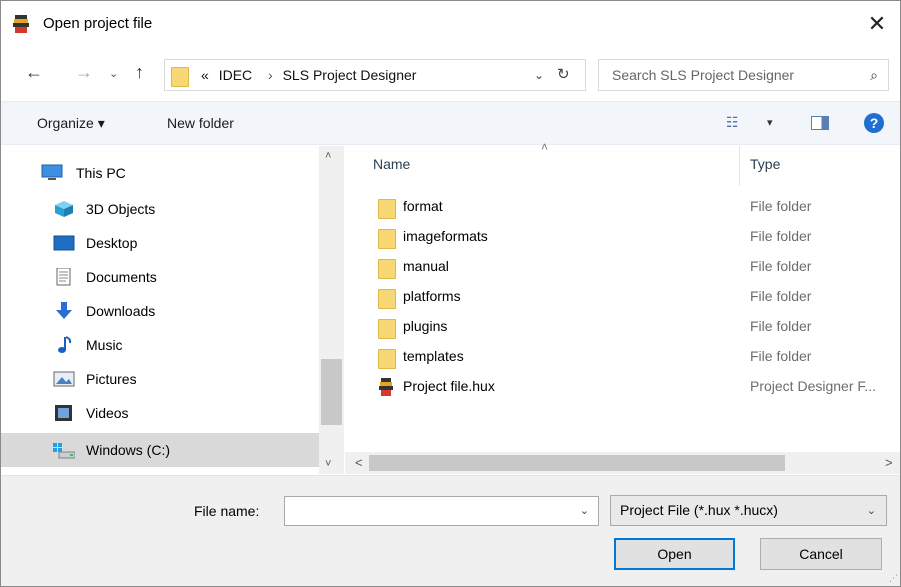  What do you see at coordinates (121, 311) in the screenshot?
I see `sidebar-item-label: Downloads` at bounding box center [121, 311].